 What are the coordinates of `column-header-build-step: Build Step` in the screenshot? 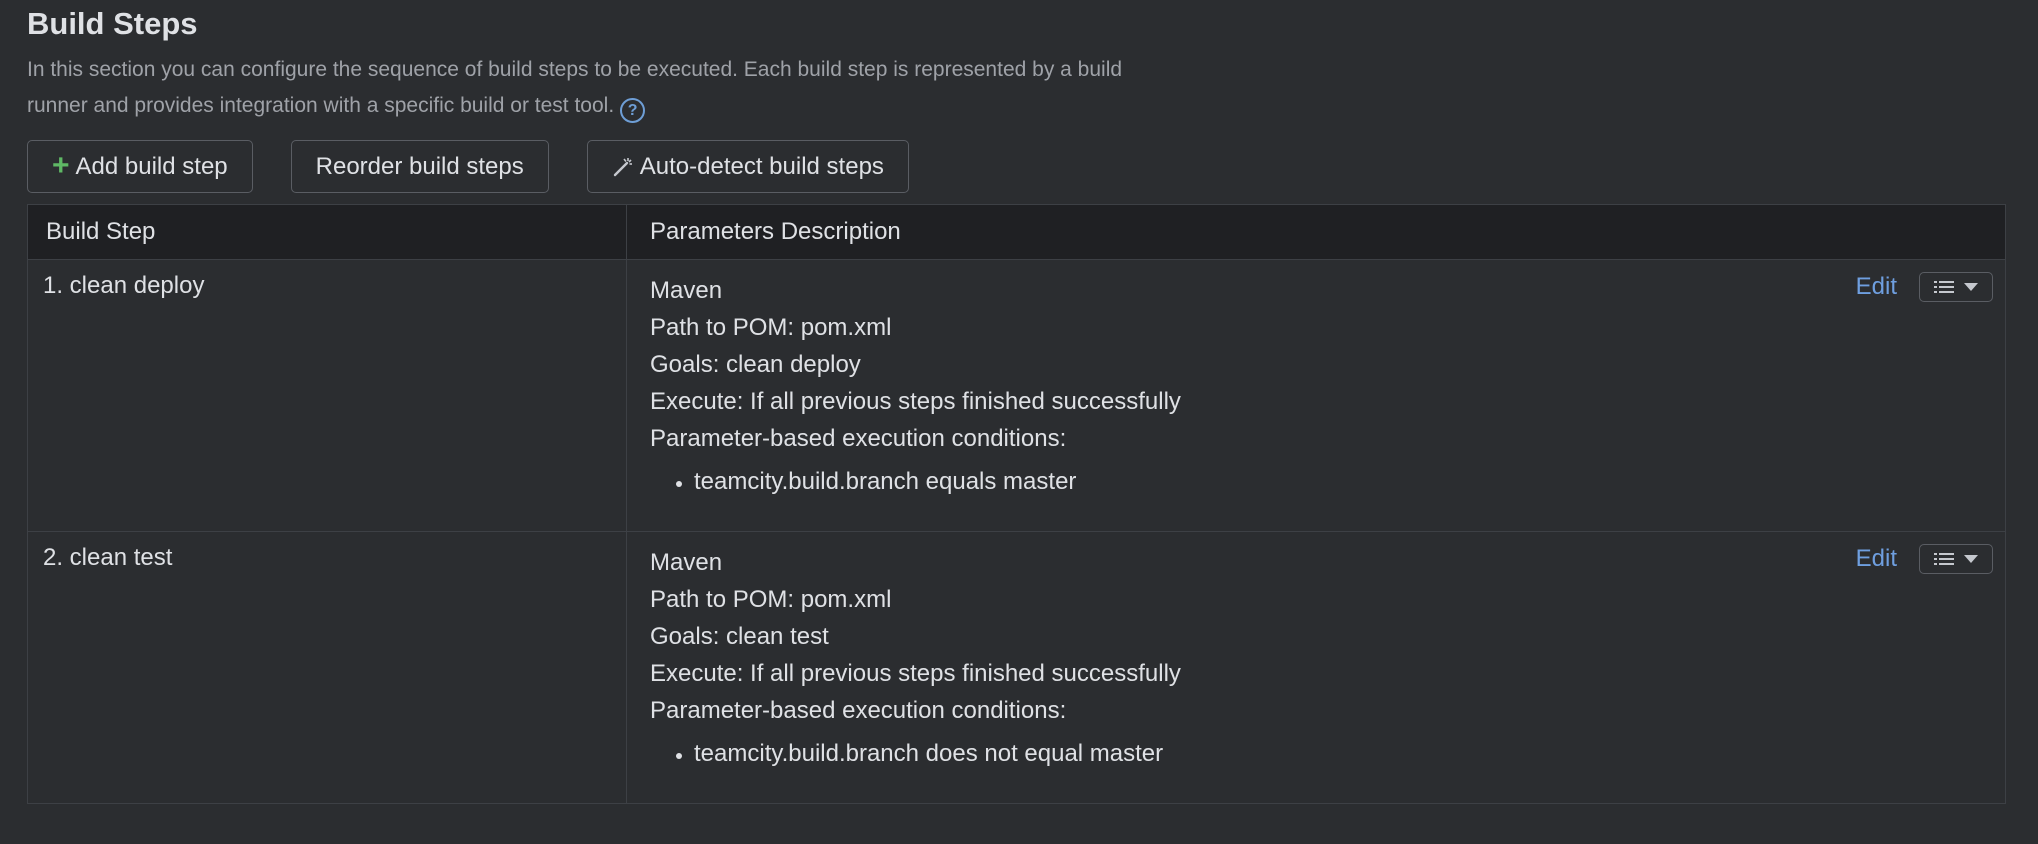 It's located at (327, 232).